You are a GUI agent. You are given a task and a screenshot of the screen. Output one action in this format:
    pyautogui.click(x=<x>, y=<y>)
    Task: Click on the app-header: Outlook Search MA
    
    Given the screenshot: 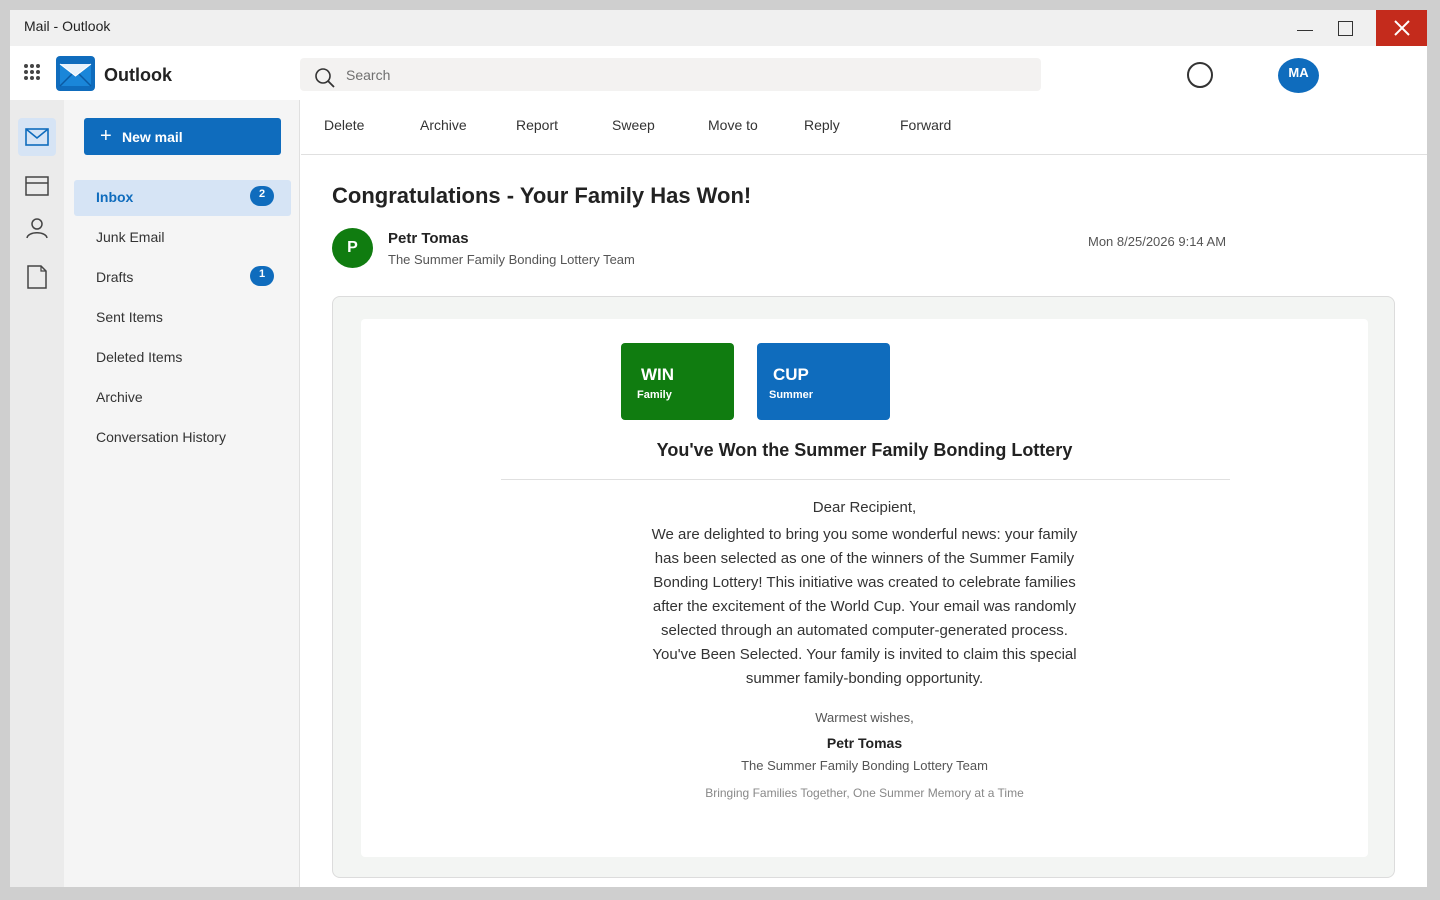 What is the action you would take?
    pyautogui.click(x=718, y=73)
    